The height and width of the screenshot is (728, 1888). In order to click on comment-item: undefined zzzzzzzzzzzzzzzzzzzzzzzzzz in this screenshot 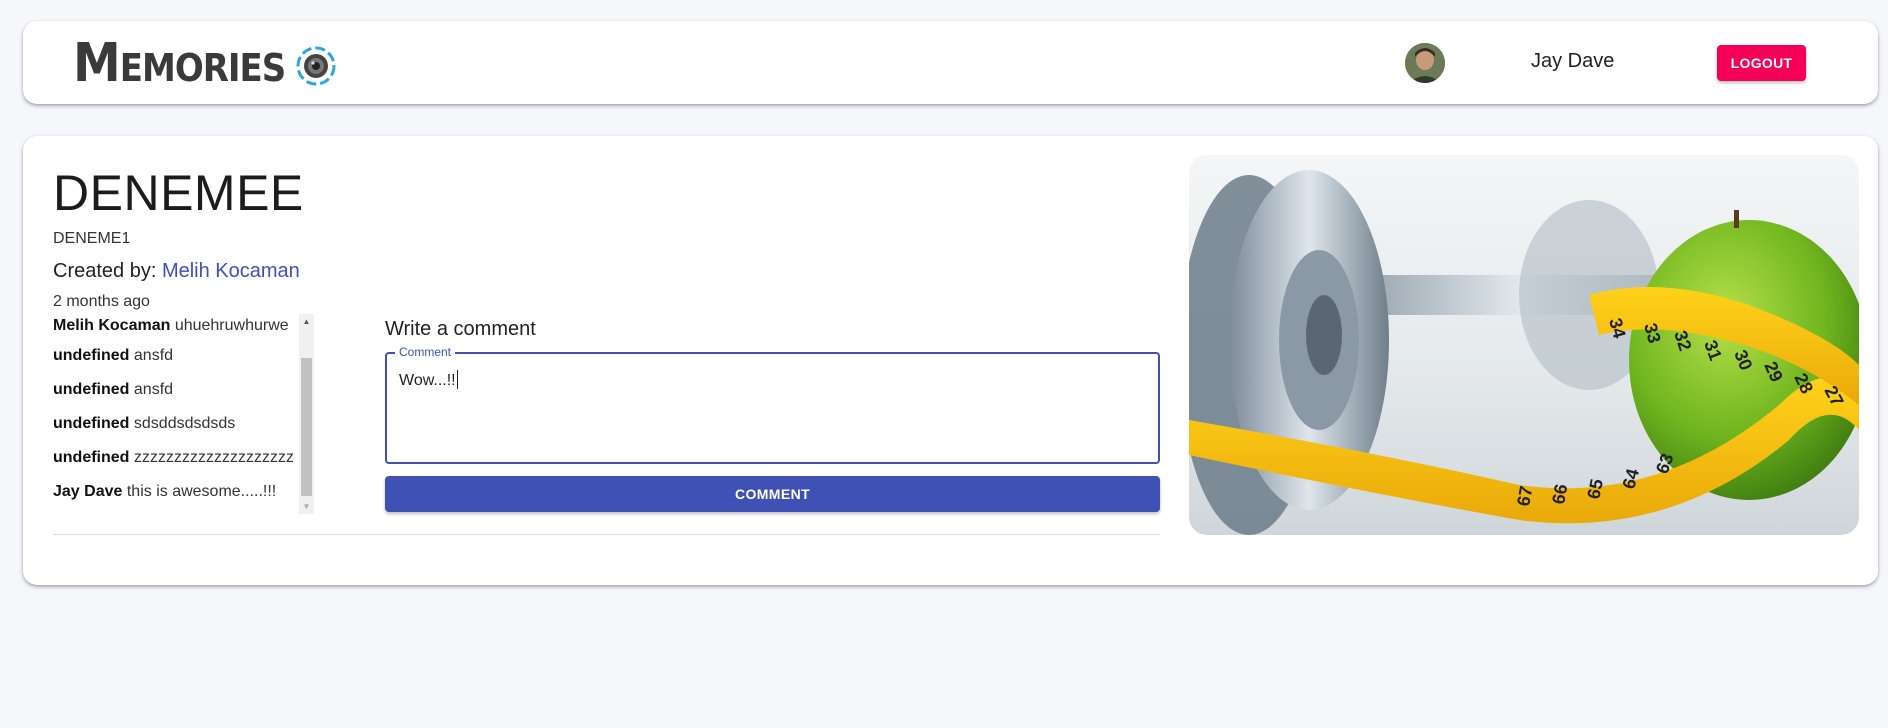, I will do `click(173, 458)`.